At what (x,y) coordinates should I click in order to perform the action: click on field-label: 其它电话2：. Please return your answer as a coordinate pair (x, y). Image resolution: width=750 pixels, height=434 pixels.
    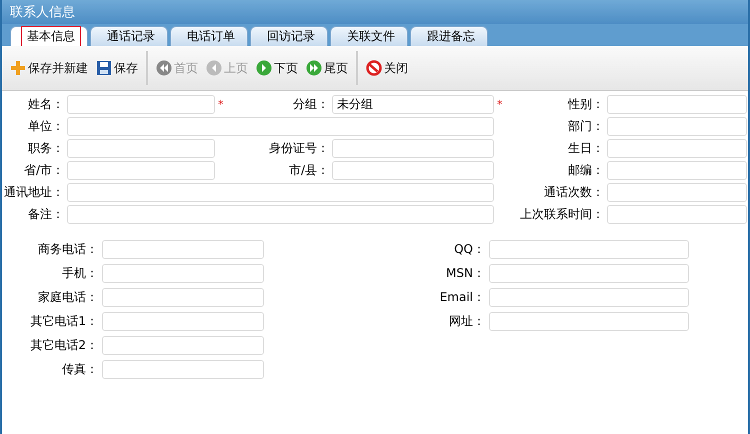
    Looking at the image, I should click on (63, 345).